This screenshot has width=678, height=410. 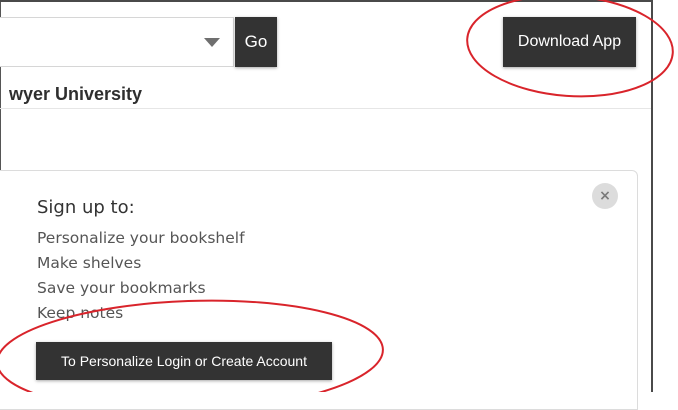 I want to click on download-app-button: Download App, so click(x=569, y=42).